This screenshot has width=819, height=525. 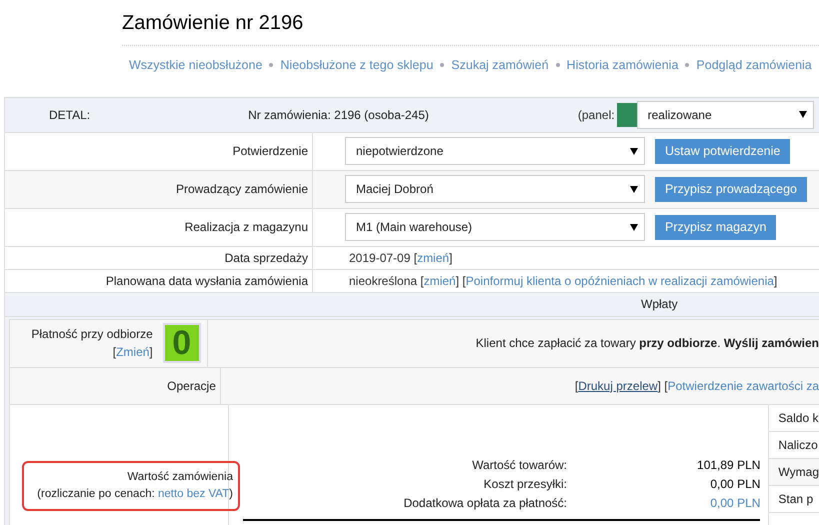 What do you see at coordinates (357, 65) in the screenshot?
I see `nav-link: Nieobsłużone z tego sklepu` at bounding box center [357, 65].